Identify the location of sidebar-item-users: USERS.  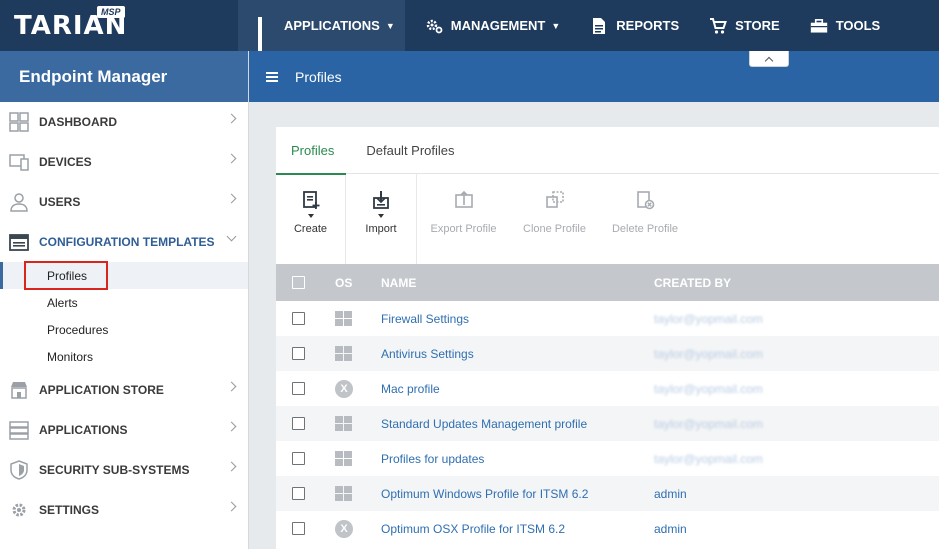
(124, 202).